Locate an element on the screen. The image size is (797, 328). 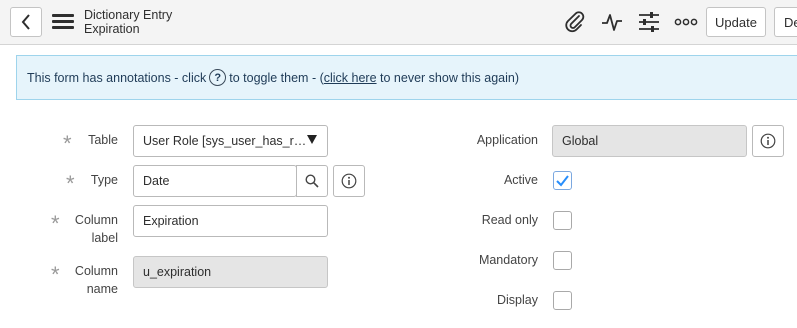
column-label-input: Expiration is located at coordinates (230, 221).